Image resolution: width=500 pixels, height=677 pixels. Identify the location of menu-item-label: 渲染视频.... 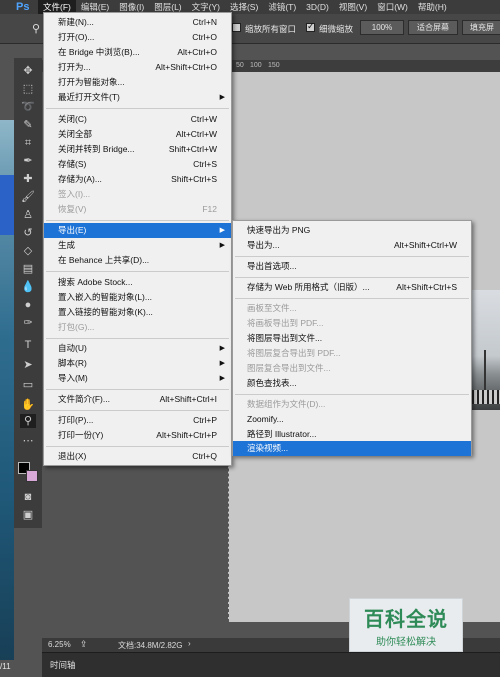
(268, 448).